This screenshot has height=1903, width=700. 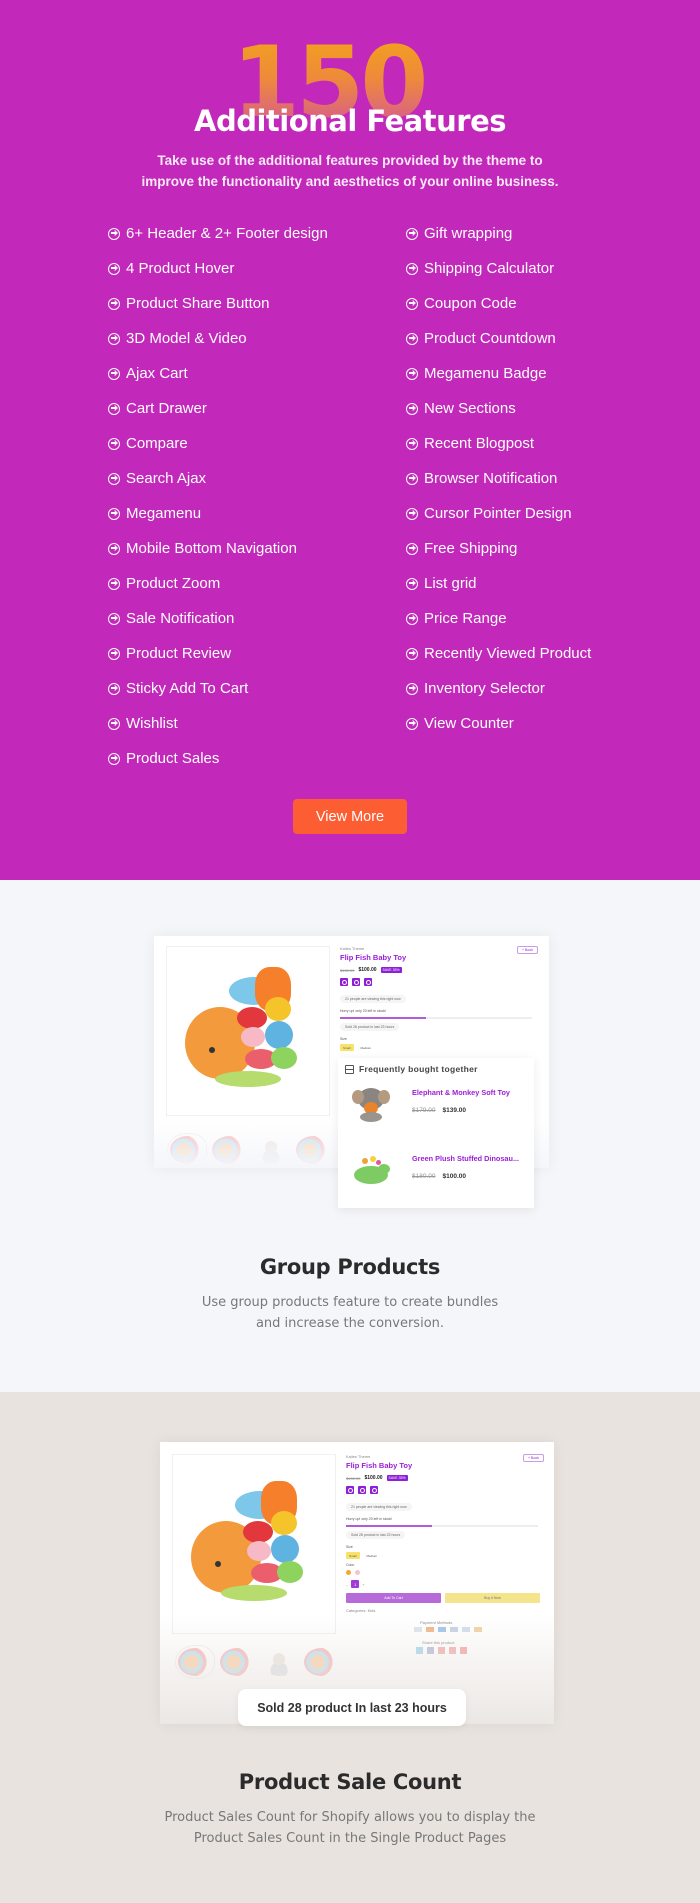 What do you see at coordinates (349, 1069) in the screenshot?
I see `package-icon` at bounding box center [349, 1069].